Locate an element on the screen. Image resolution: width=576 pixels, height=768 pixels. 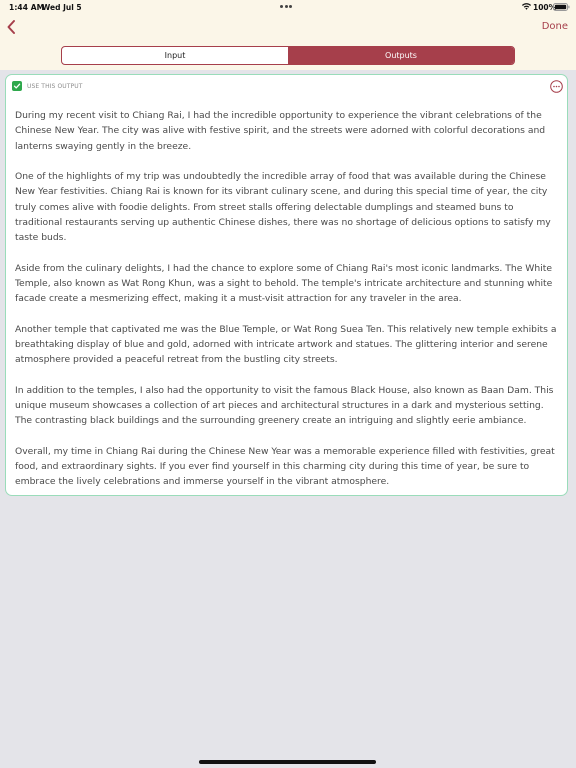
use-this-output-toggle: USE THIS OUTPUT is located at coordinates (47, 86).